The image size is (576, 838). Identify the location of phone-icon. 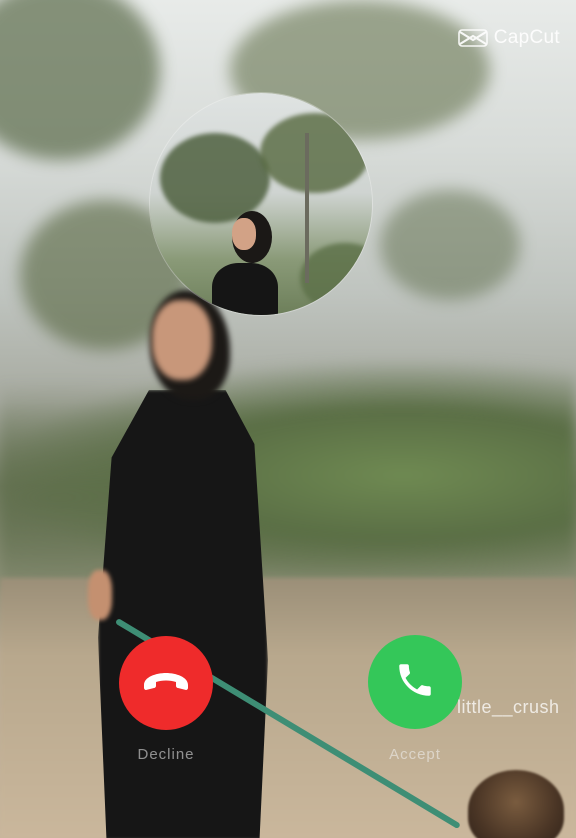
(415, 682).